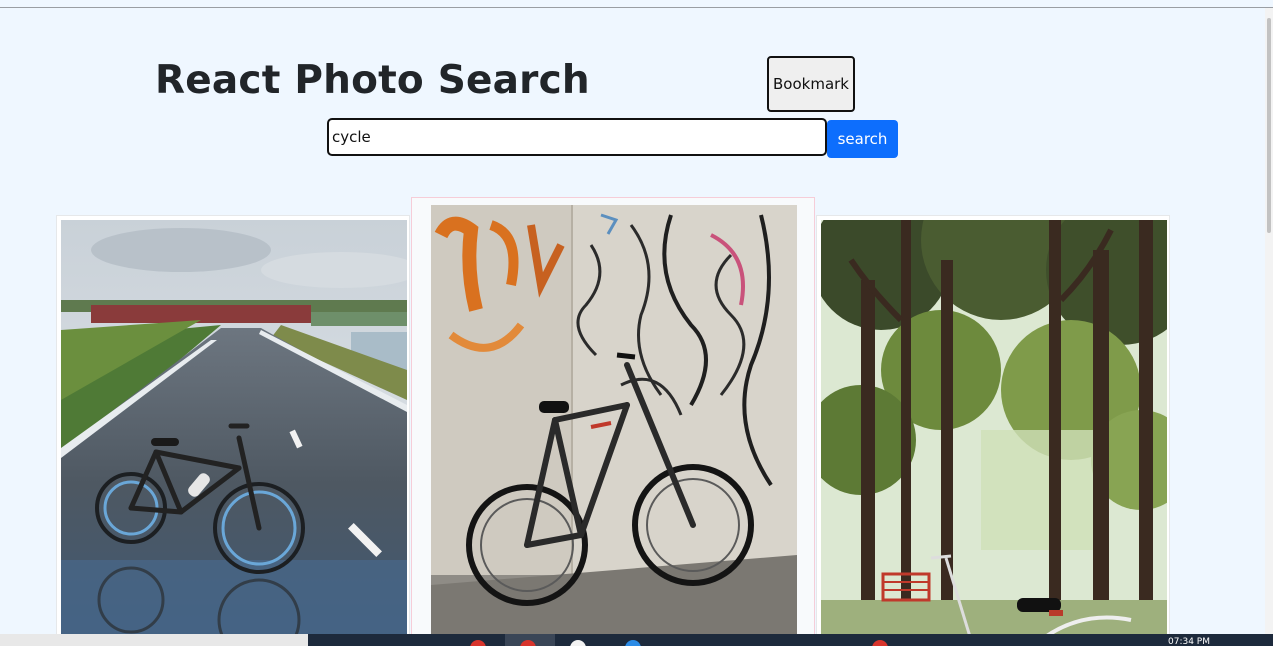 The image size is (1273, 646). Describe the element at coordinates (636, 7) in the screenshot. I see `browser-edge` at that location.